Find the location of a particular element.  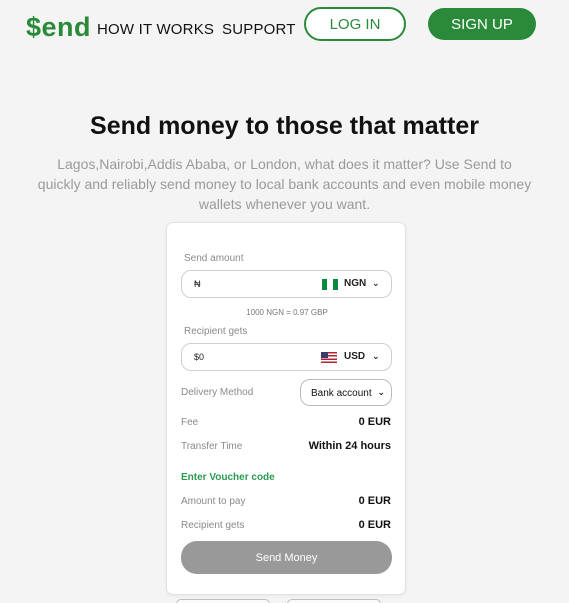

send-amount-field: ₦ NGN ⌄ is located at coordinates (286, 284).